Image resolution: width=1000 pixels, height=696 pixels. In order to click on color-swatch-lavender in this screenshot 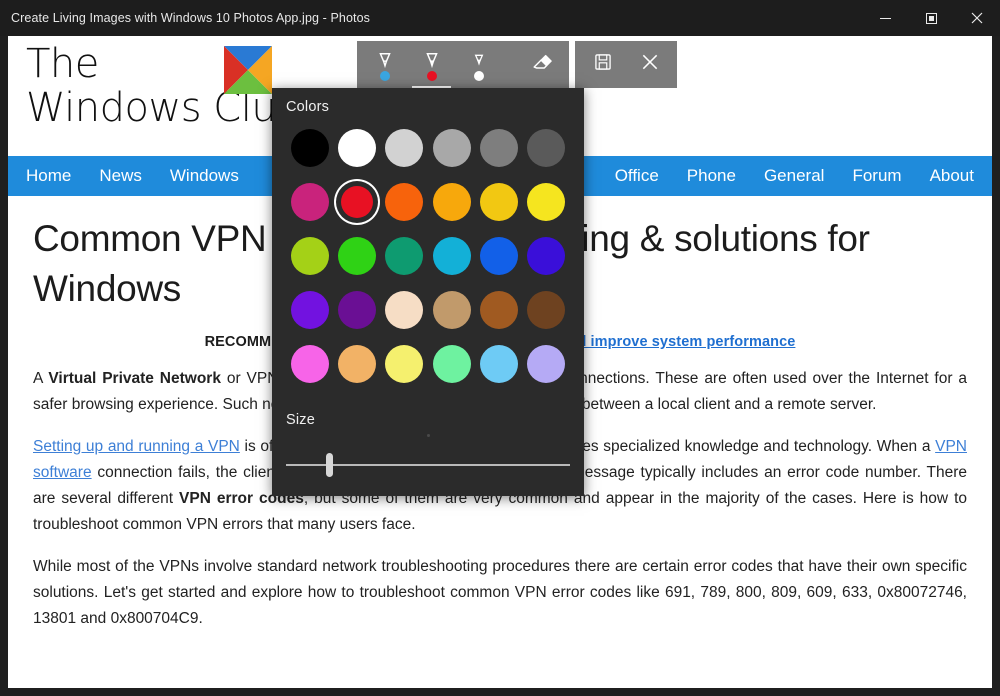, I will do `click(546, 364)`.